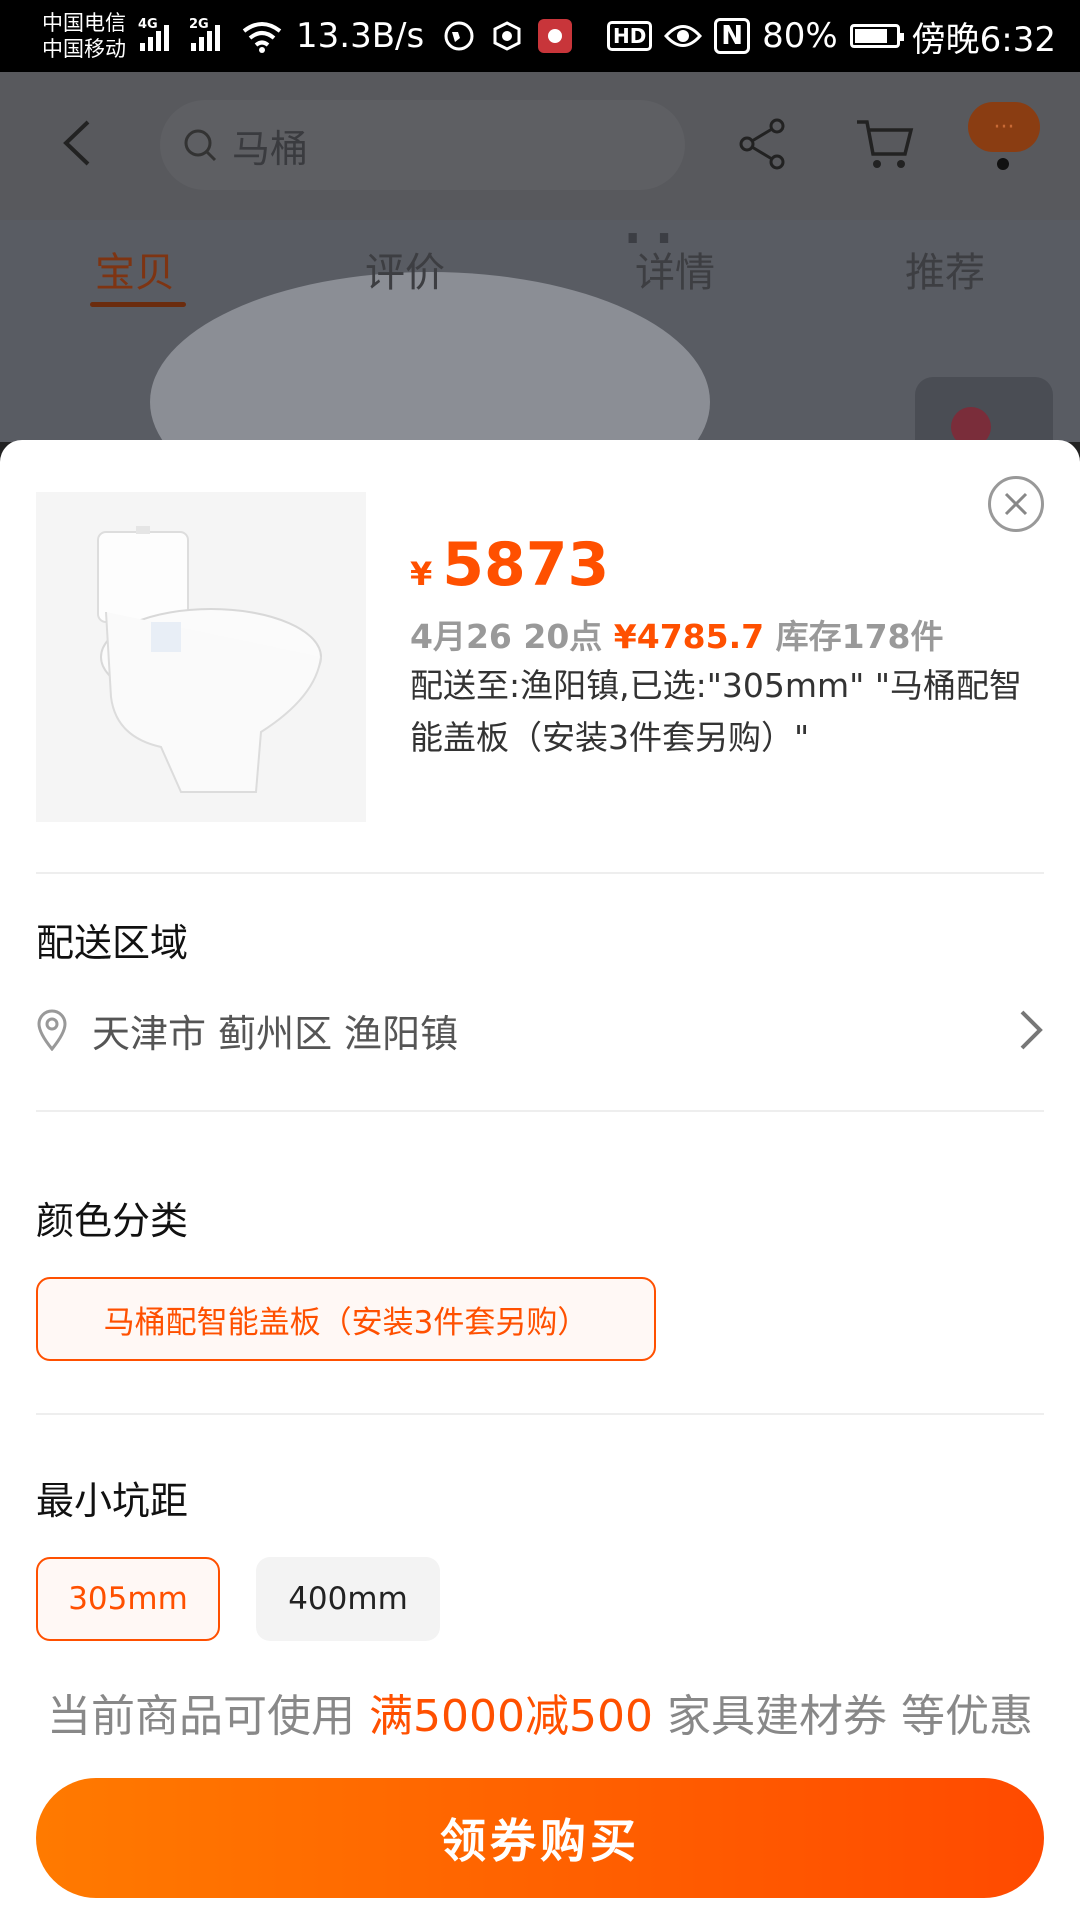 The width and height of the screenshot is (1080, 1920). I want to click on coupon-suffix: 家具建材券 等优惠, so click(849, 1716).